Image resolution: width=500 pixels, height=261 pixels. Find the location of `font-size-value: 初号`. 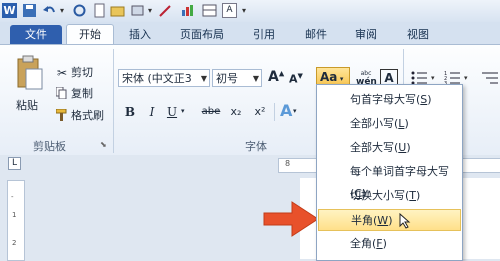

font-size-value: 初号 is located at coordinates (227, 78).